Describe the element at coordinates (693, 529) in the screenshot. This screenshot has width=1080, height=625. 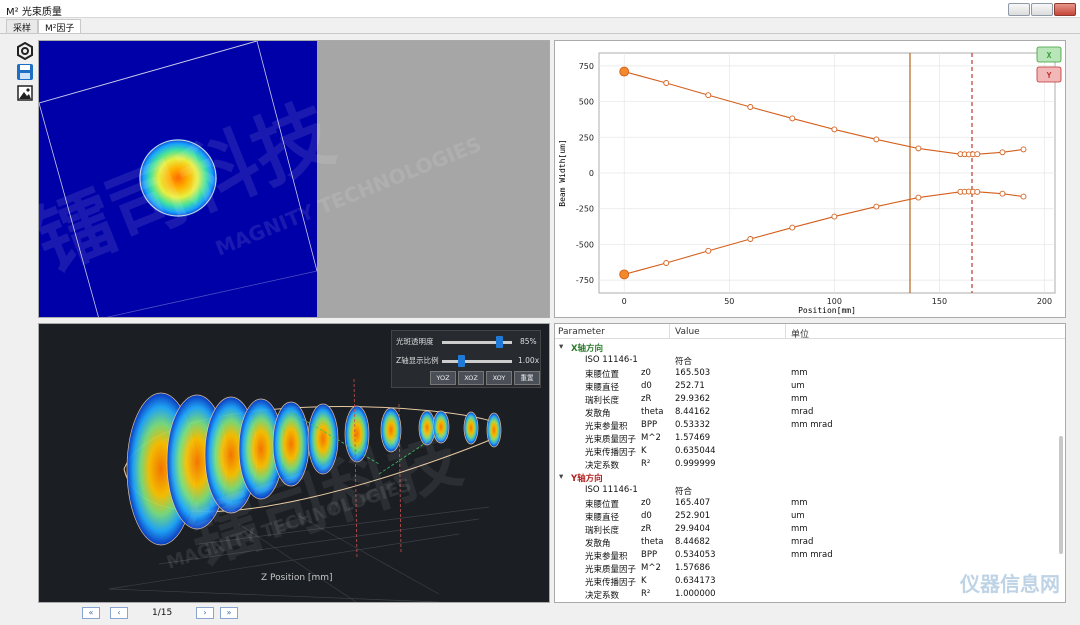
I see `param-value: 29.9404` at that location.